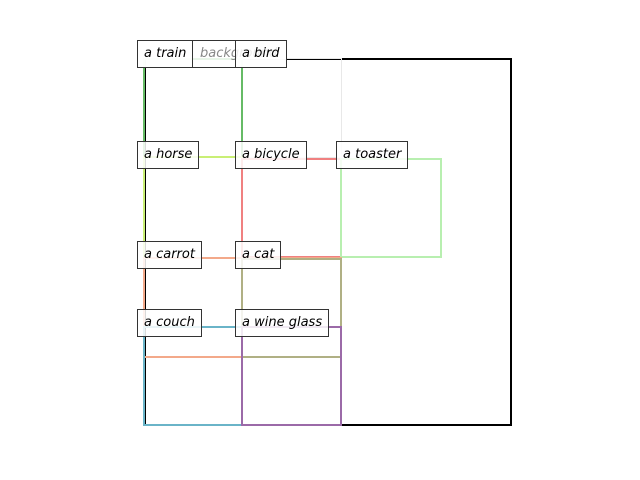  I want to click on box-wine-glass, so click(291, 376).